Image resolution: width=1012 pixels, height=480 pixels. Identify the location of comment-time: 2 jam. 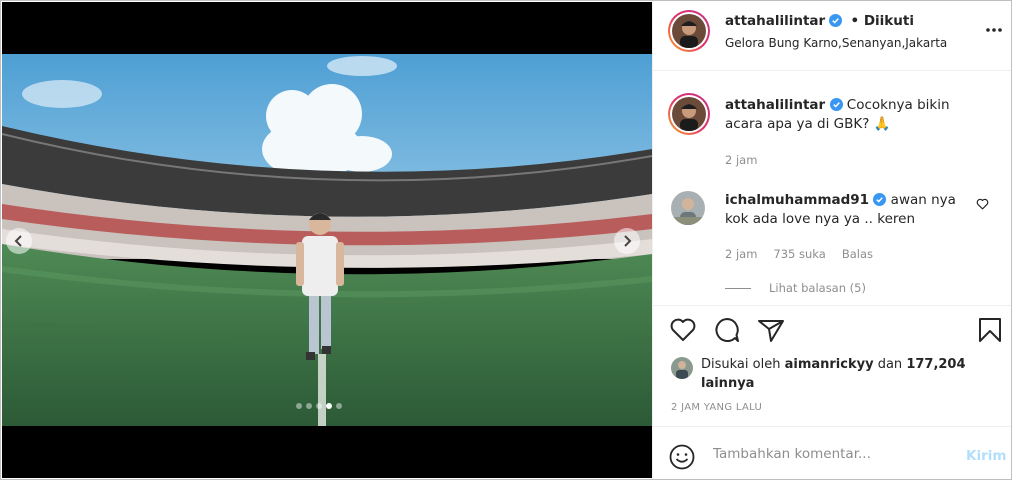
(741, 254).